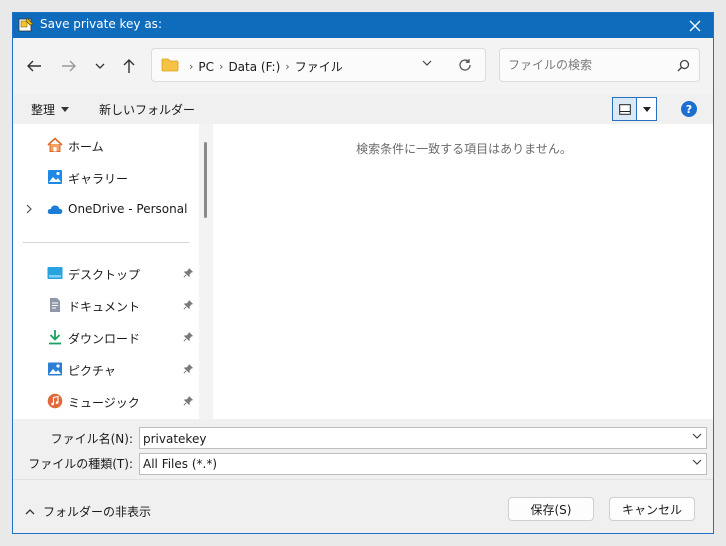 The width and height of the screenshot is (726, 546). I want to click on sidebar-item-label: デスクトップ, so click(104, 275).